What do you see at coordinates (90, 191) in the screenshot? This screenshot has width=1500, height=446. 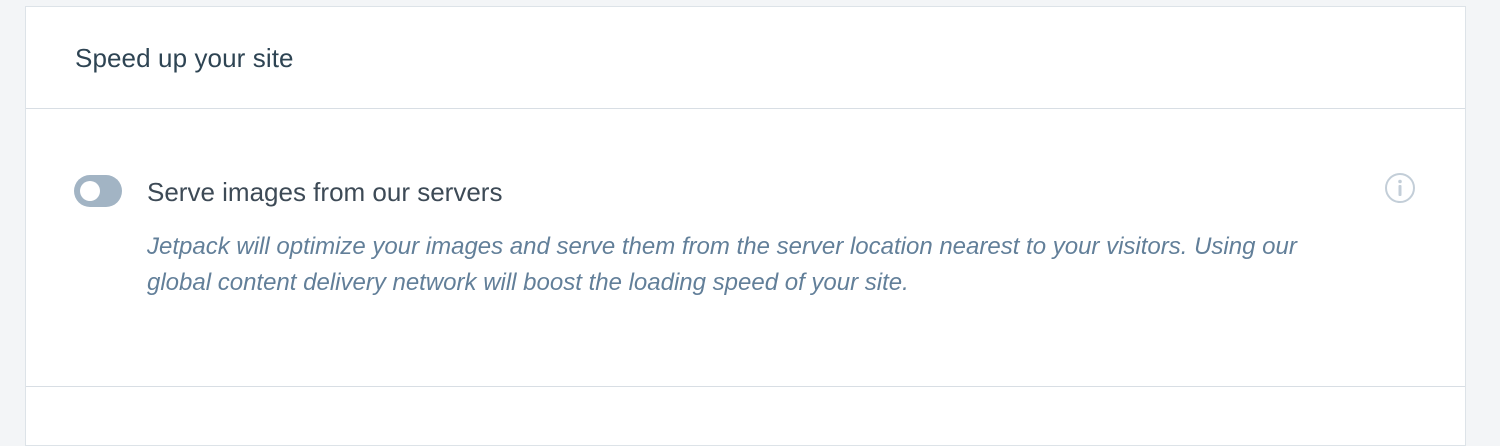 I see `toggle-knob` at bounding box center [90, 191].